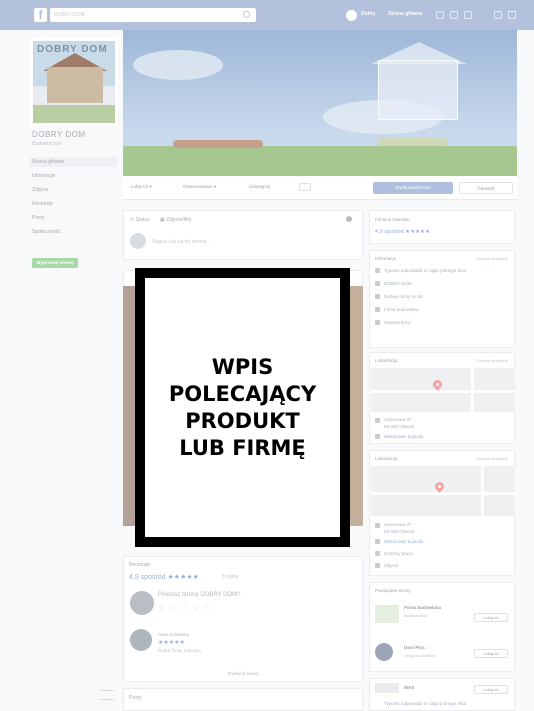 The image size is (534, 711). Describe the element at coordinates (42, 204) in the screenshot. I see `sidebar-item-reviews: Recenzje` at that location.